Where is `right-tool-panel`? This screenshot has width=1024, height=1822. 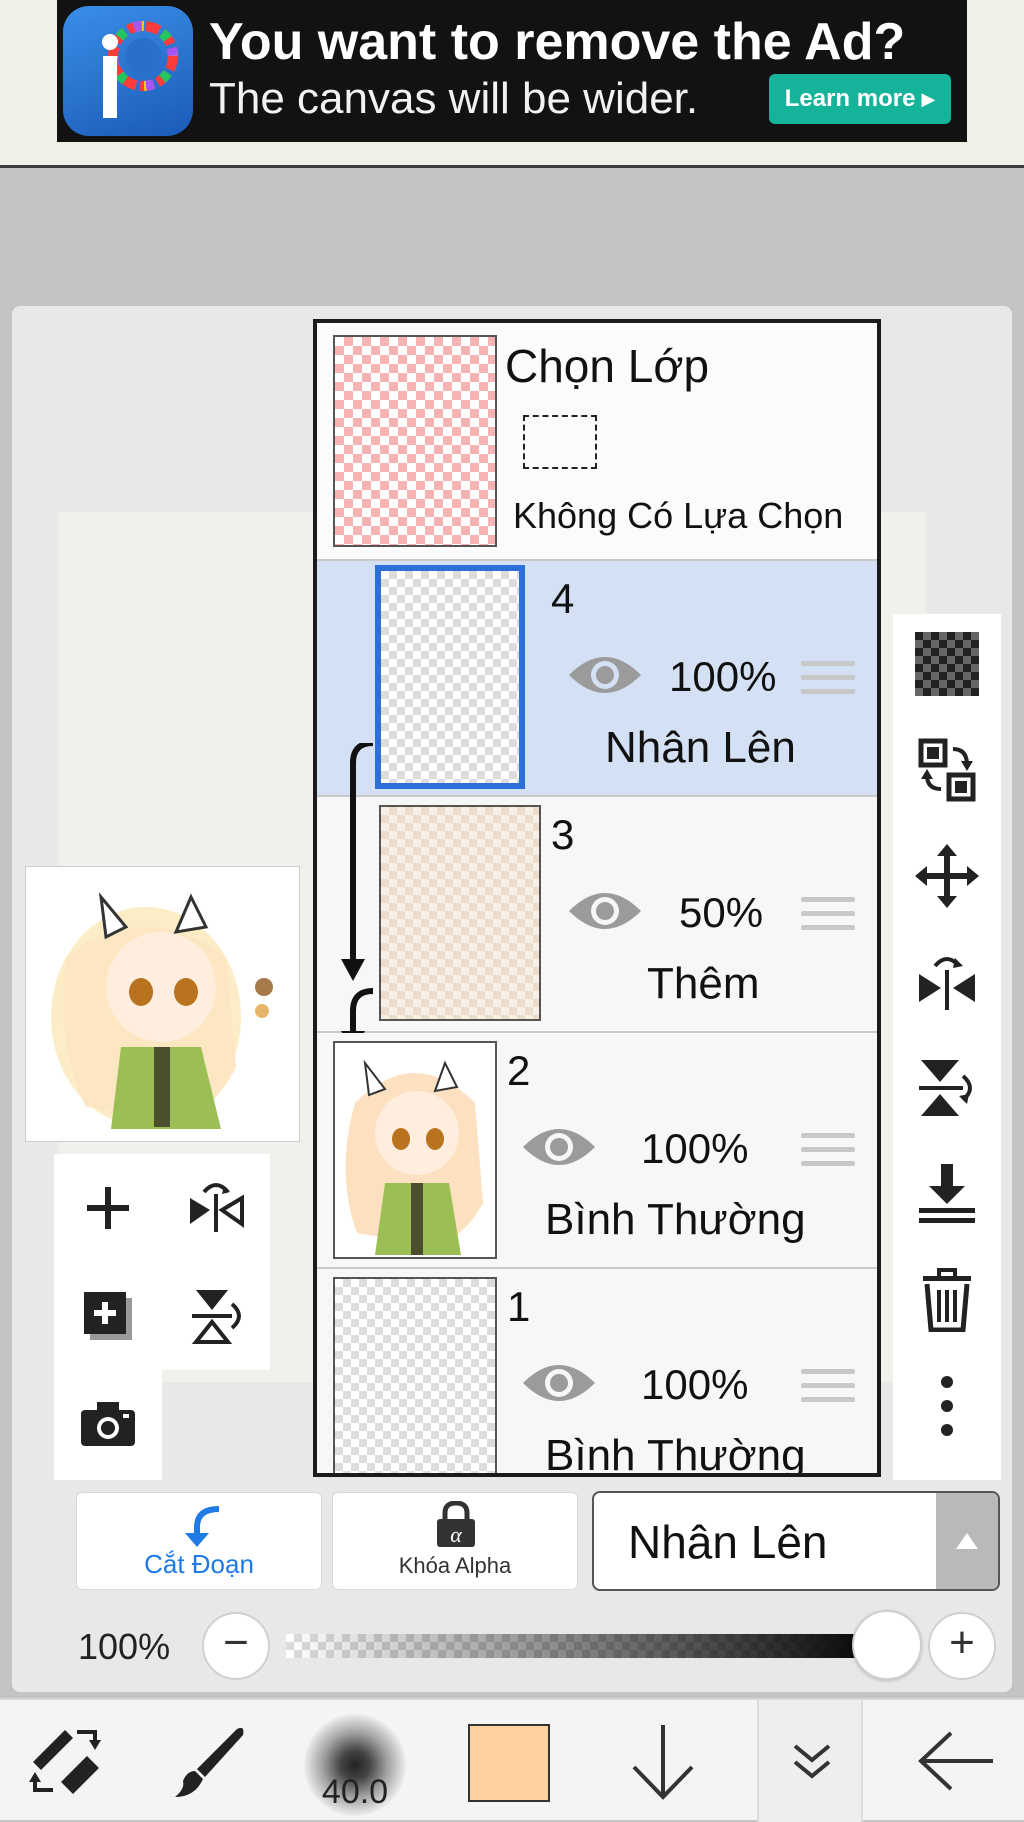
right-tool-panel is located at coordinates (947, 1047).